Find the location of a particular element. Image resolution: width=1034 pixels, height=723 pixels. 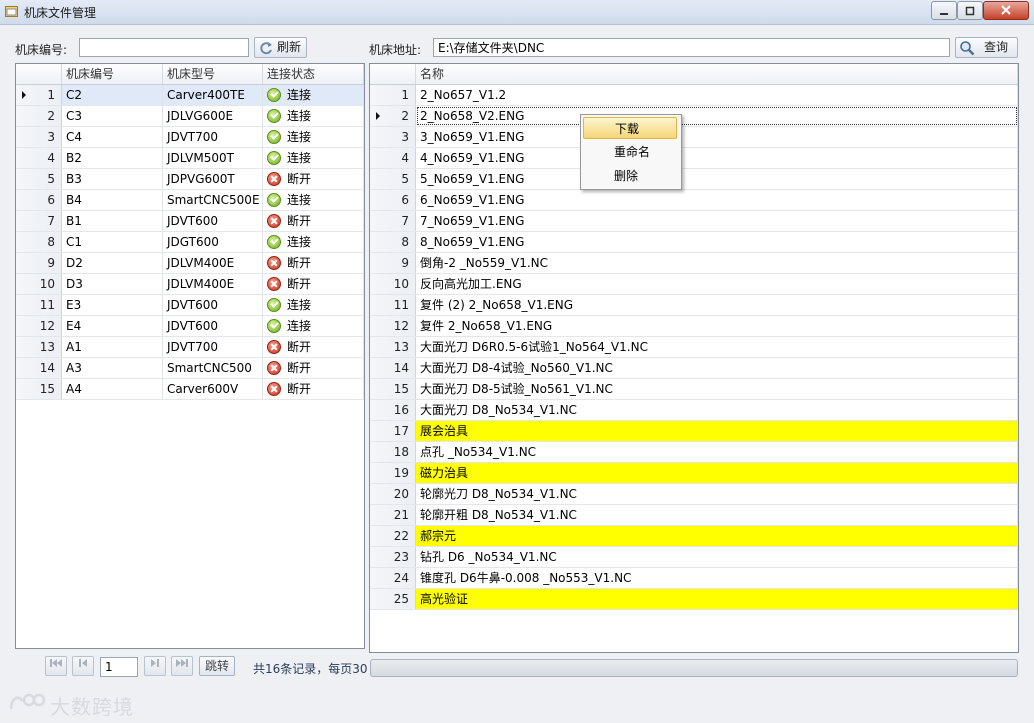

table-row: 1 2_No657_V1.2 is located at coordinates (694, 95).